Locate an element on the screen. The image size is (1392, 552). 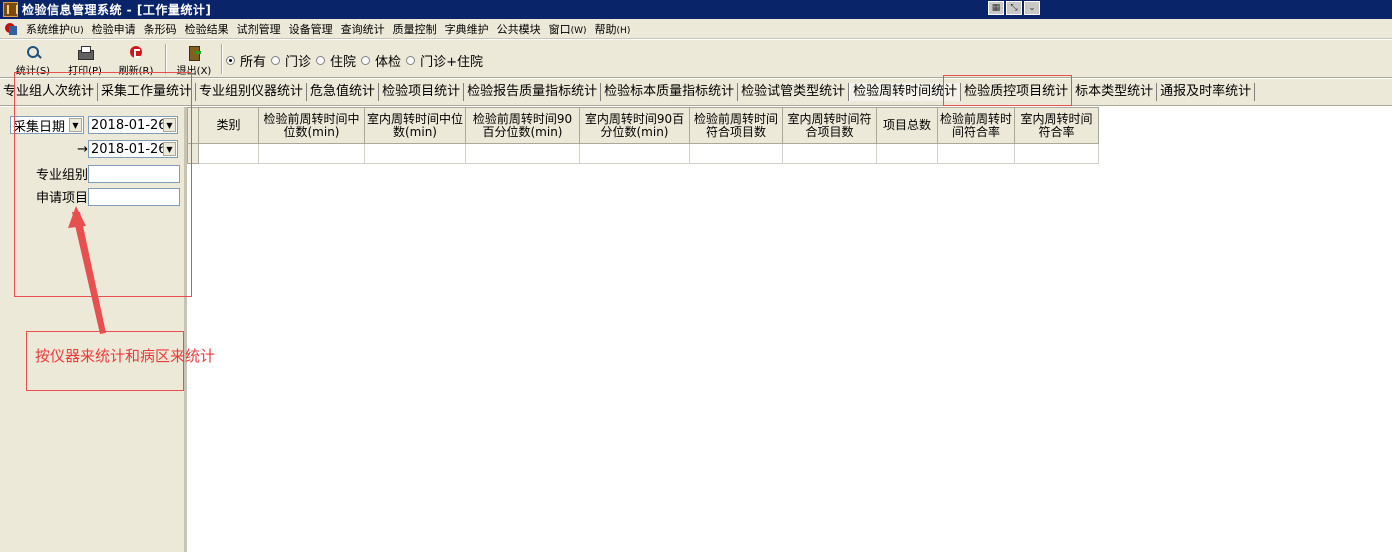
annotation-text: 按仪器来统计和病区来统计 is located at coordinates (125, 356).